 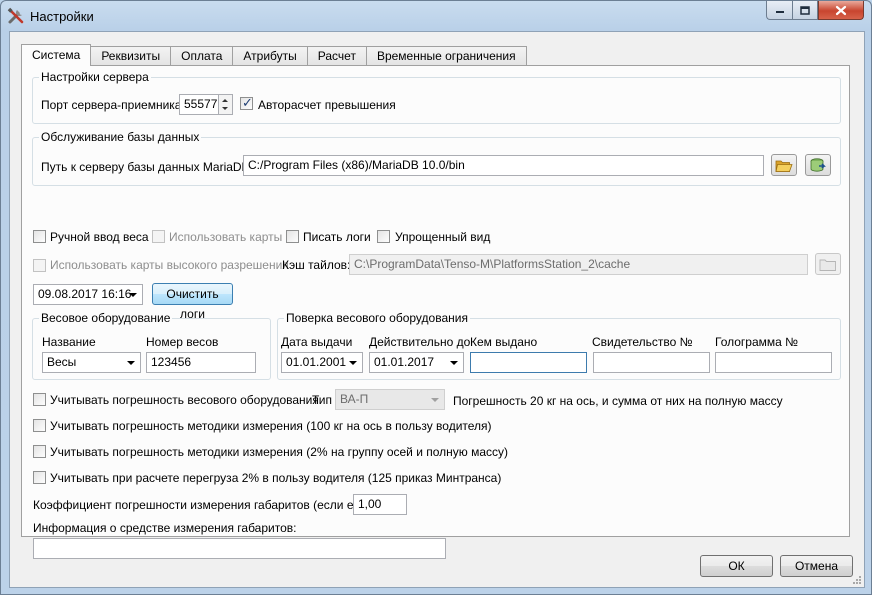 I want to click on db-path-input: C:/Program Files (x86)/MariaDB 10.0/bin, so click(x=503, y=165).